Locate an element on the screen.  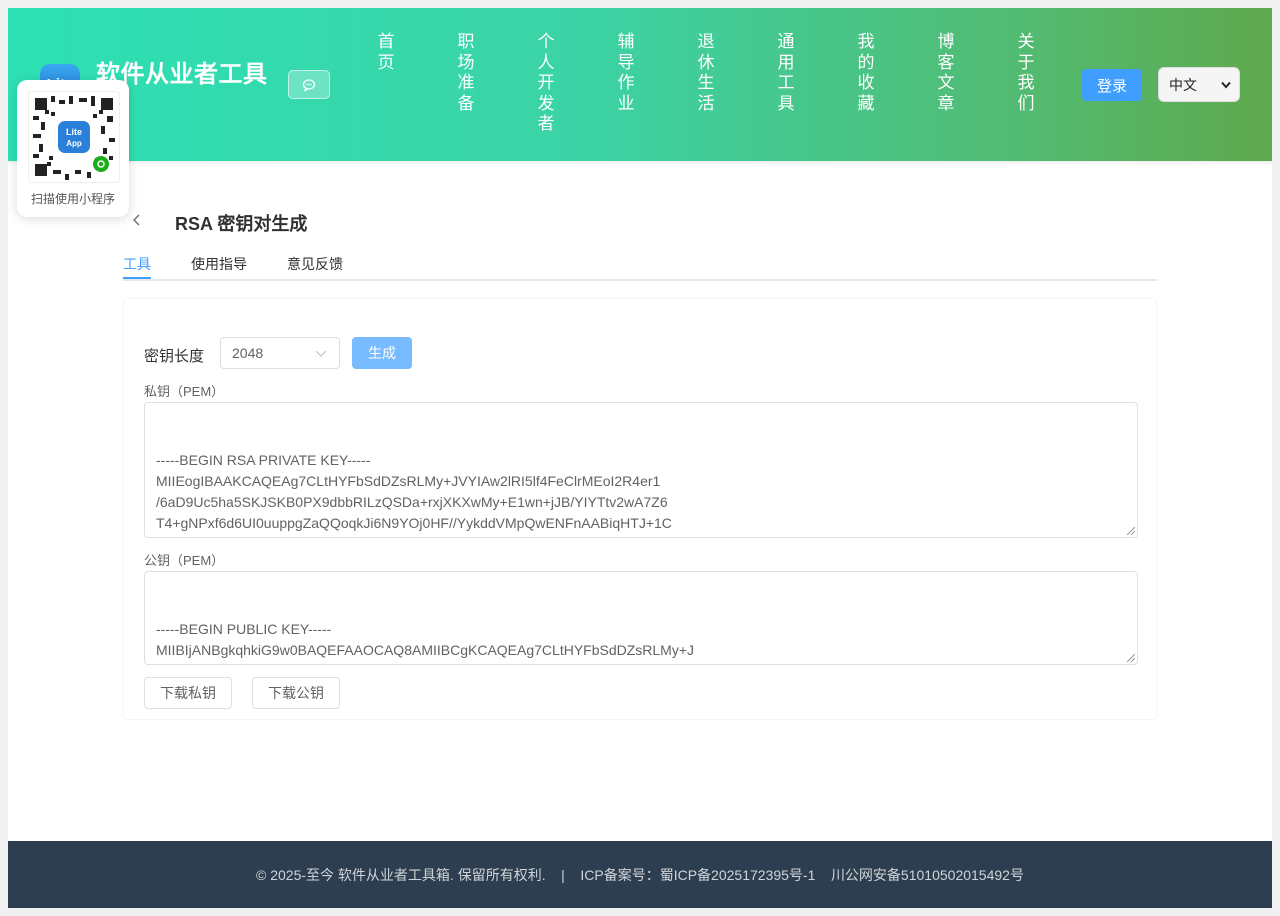
key-length-select: 2048 is located at coordinates (280, 353).